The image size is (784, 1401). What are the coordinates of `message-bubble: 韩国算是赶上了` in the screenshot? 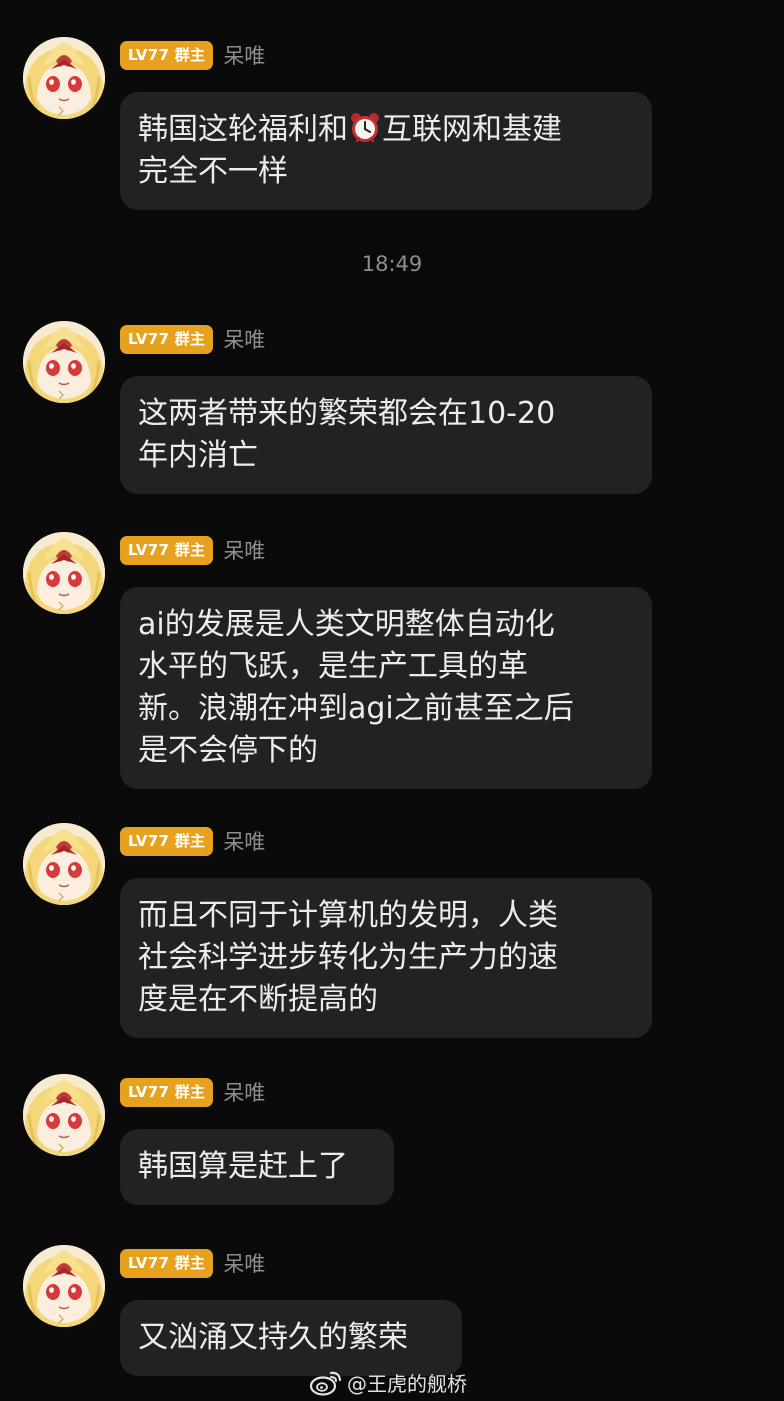 It's located at (257, 1167).